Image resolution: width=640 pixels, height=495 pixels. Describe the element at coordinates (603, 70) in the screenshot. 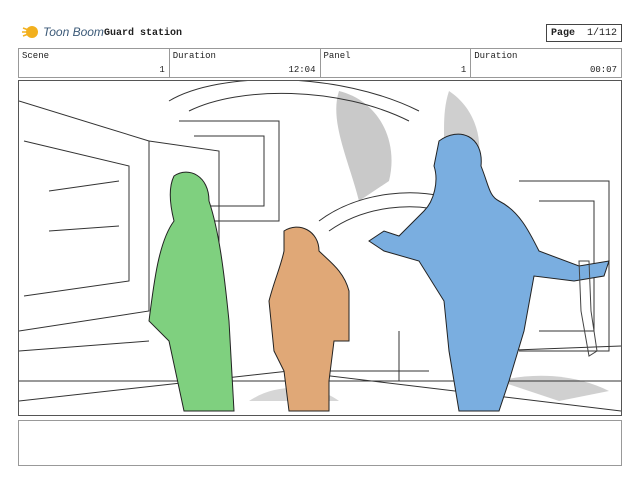

I see `panel-duration-value: 00:07` at that location.